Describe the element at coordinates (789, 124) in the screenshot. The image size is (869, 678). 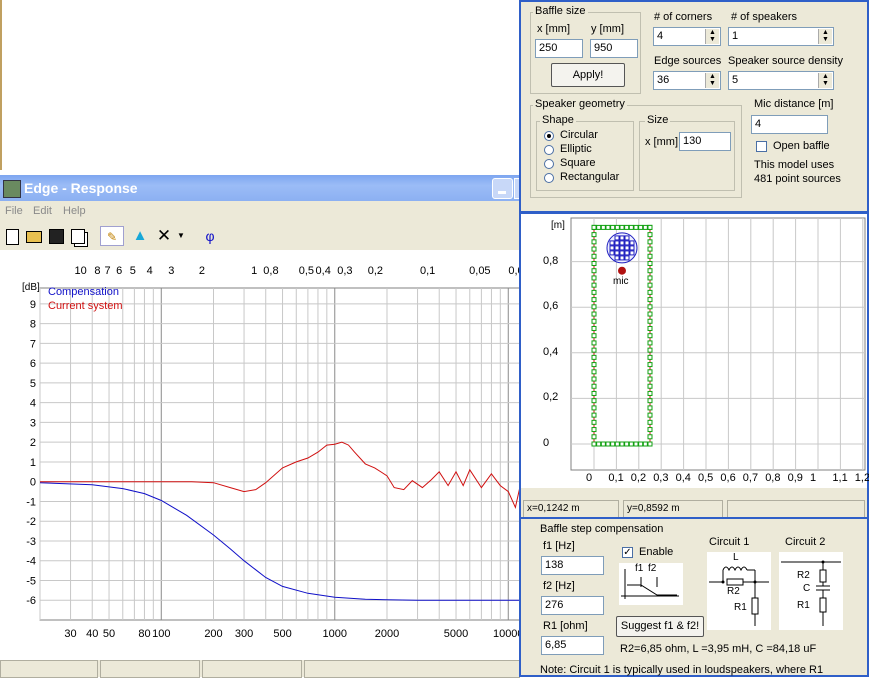
I see `mic-distance-input: 4` at that location.